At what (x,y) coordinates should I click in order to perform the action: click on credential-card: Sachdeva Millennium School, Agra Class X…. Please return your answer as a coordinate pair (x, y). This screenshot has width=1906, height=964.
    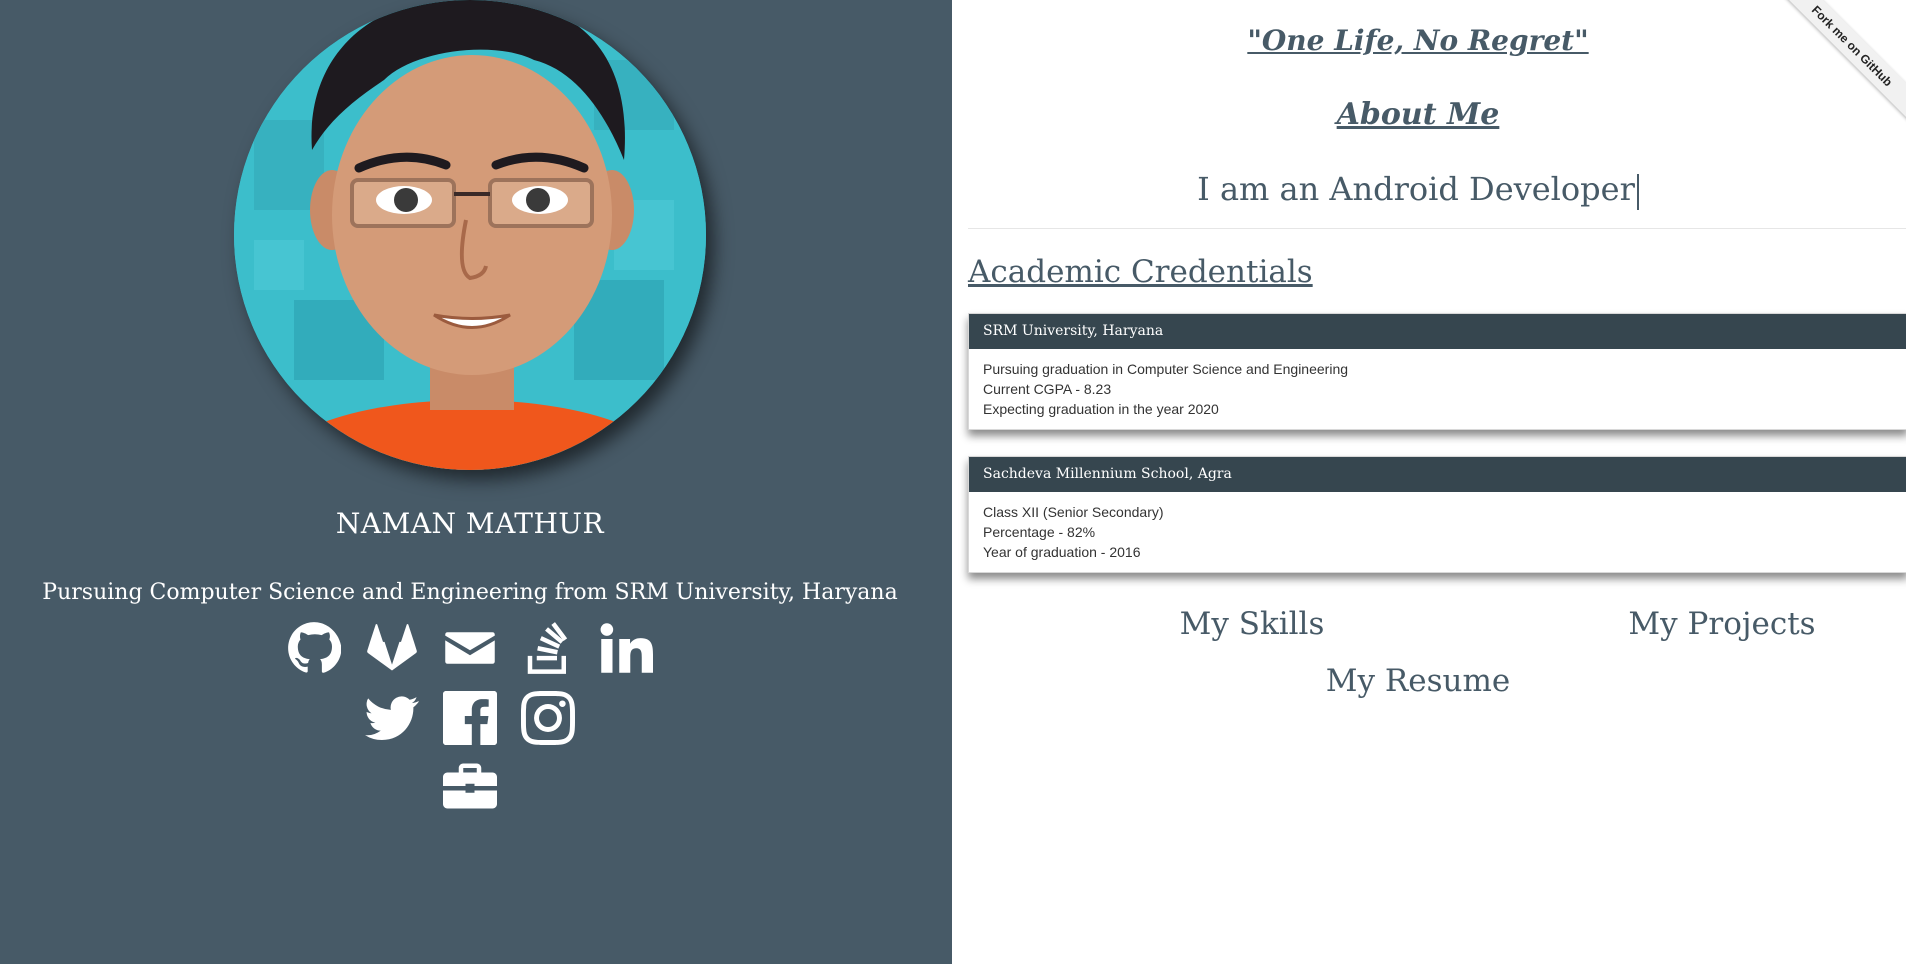
    Looking at the image, I should click on (1437, 514).